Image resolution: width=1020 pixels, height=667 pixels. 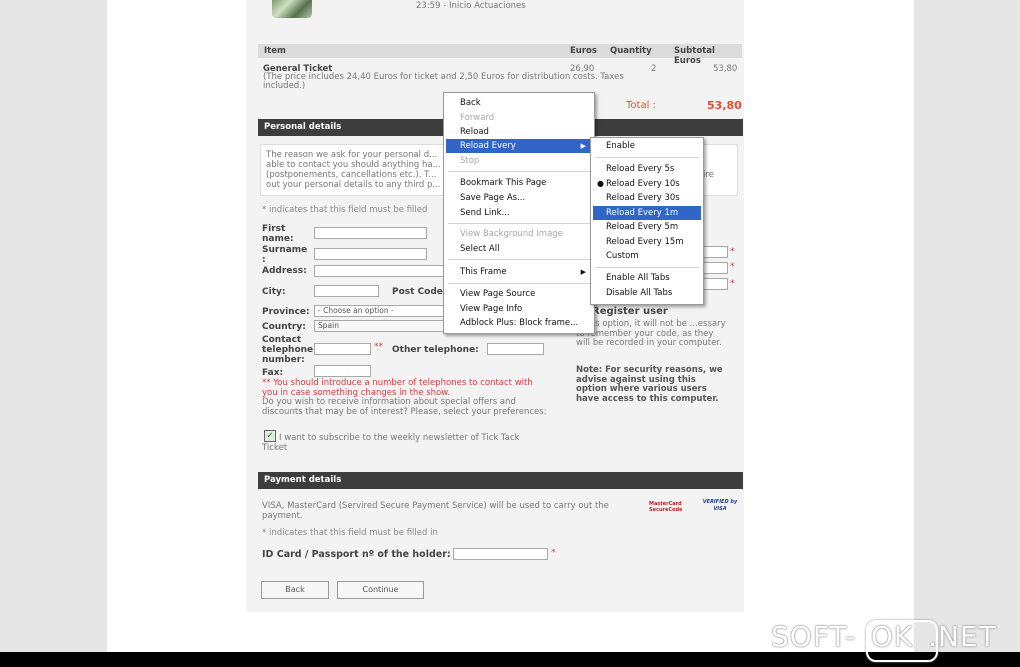 What do you see at coordinates (519, 146) in the screenshot?
I see `menu-item-reload-every: Reload Every ▶` at bounding box center [519, 146].